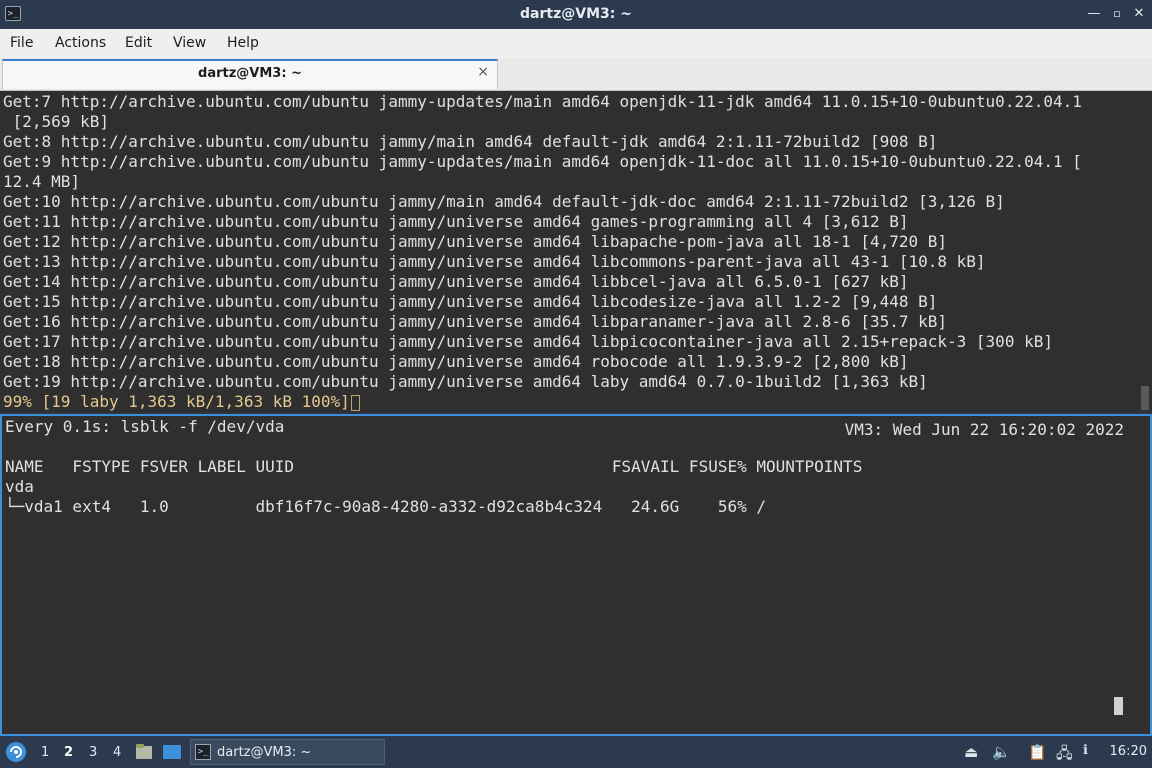 The width and height of the screenshot is (1152, 768). What do you see at coordinates (145, 426) in the screenshot?
I see `watch-command: Every 0.1s: lsblk -f /dev/vda` at bounding box center [145, 426].